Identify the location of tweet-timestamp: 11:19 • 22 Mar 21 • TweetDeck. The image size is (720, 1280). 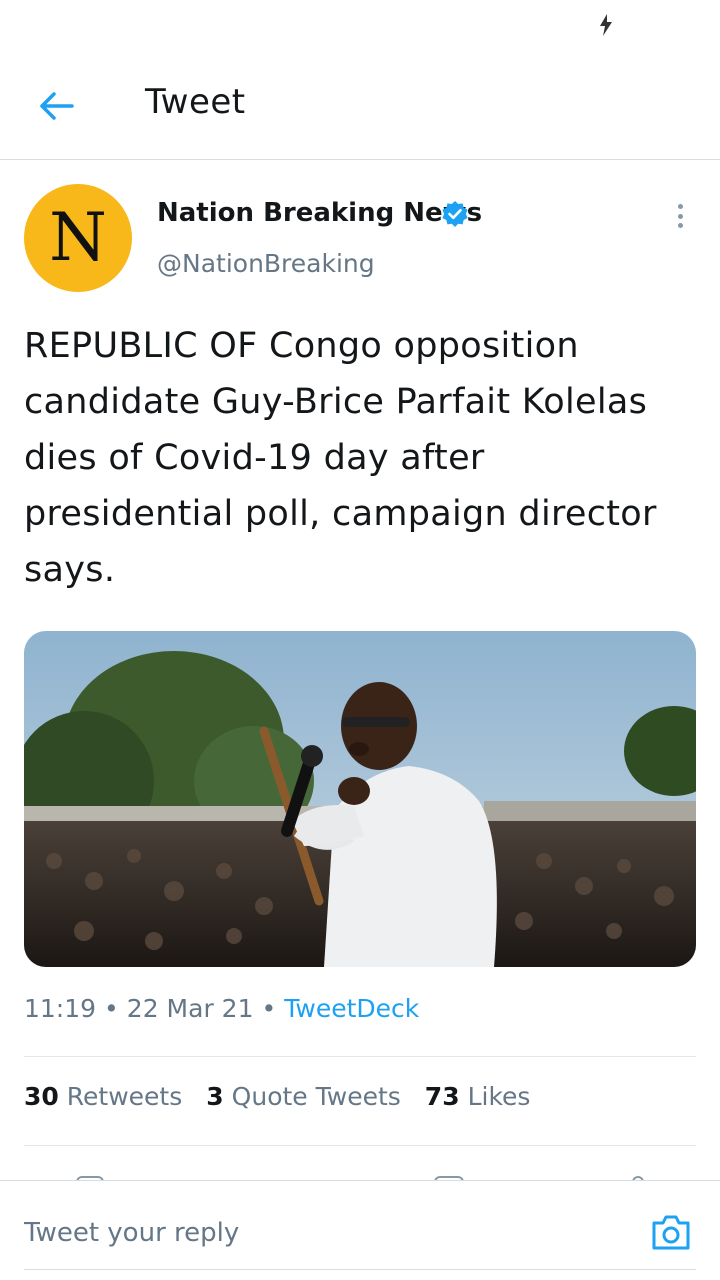
(221, 1008).